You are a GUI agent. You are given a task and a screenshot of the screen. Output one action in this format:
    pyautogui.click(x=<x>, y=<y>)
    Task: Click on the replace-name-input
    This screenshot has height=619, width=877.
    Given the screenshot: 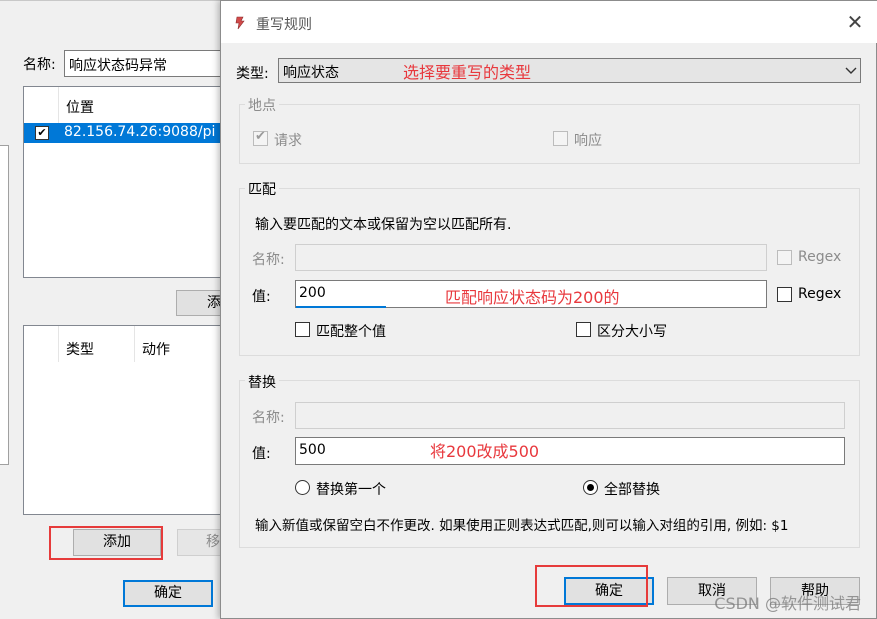 What is the action you would take?
    pyautogui.click(x=570, y=415)
    